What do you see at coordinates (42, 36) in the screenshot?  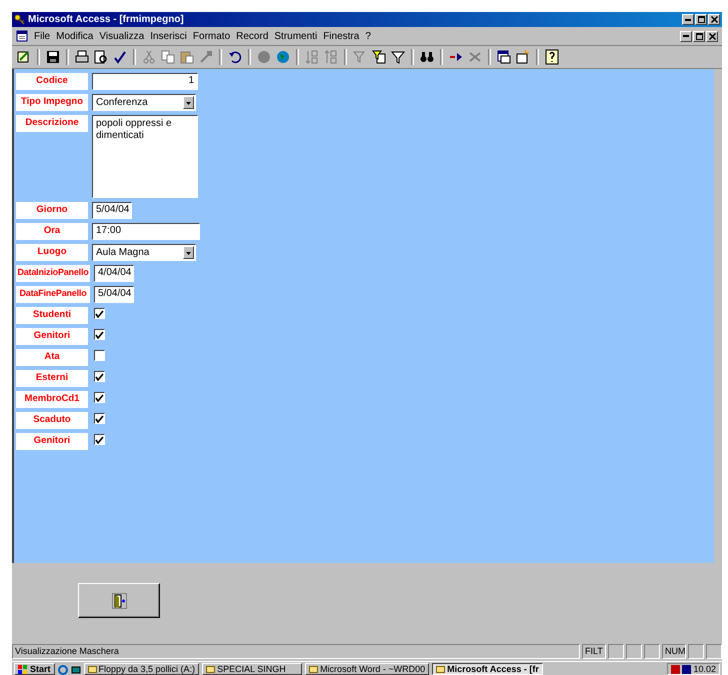 I see `menu-item: File` at bounding box center [42, 36].